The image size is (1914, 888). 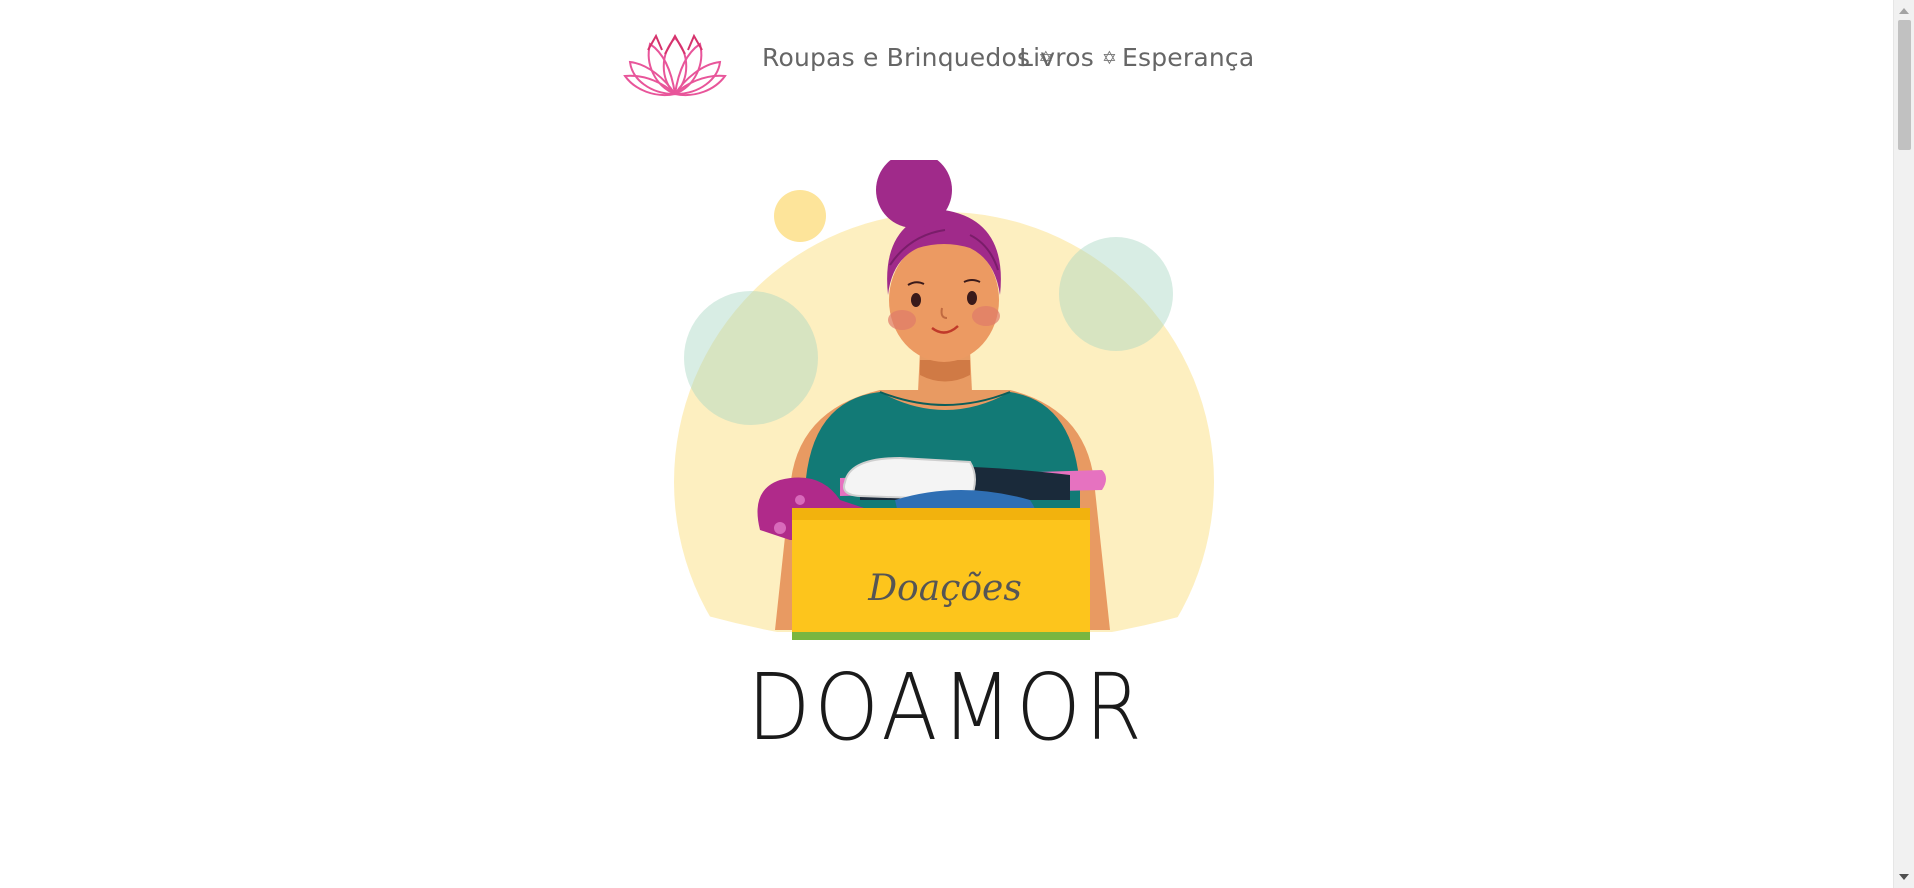 I want to click on nav-item-label: Esperança, so click(x=1188, y=57).